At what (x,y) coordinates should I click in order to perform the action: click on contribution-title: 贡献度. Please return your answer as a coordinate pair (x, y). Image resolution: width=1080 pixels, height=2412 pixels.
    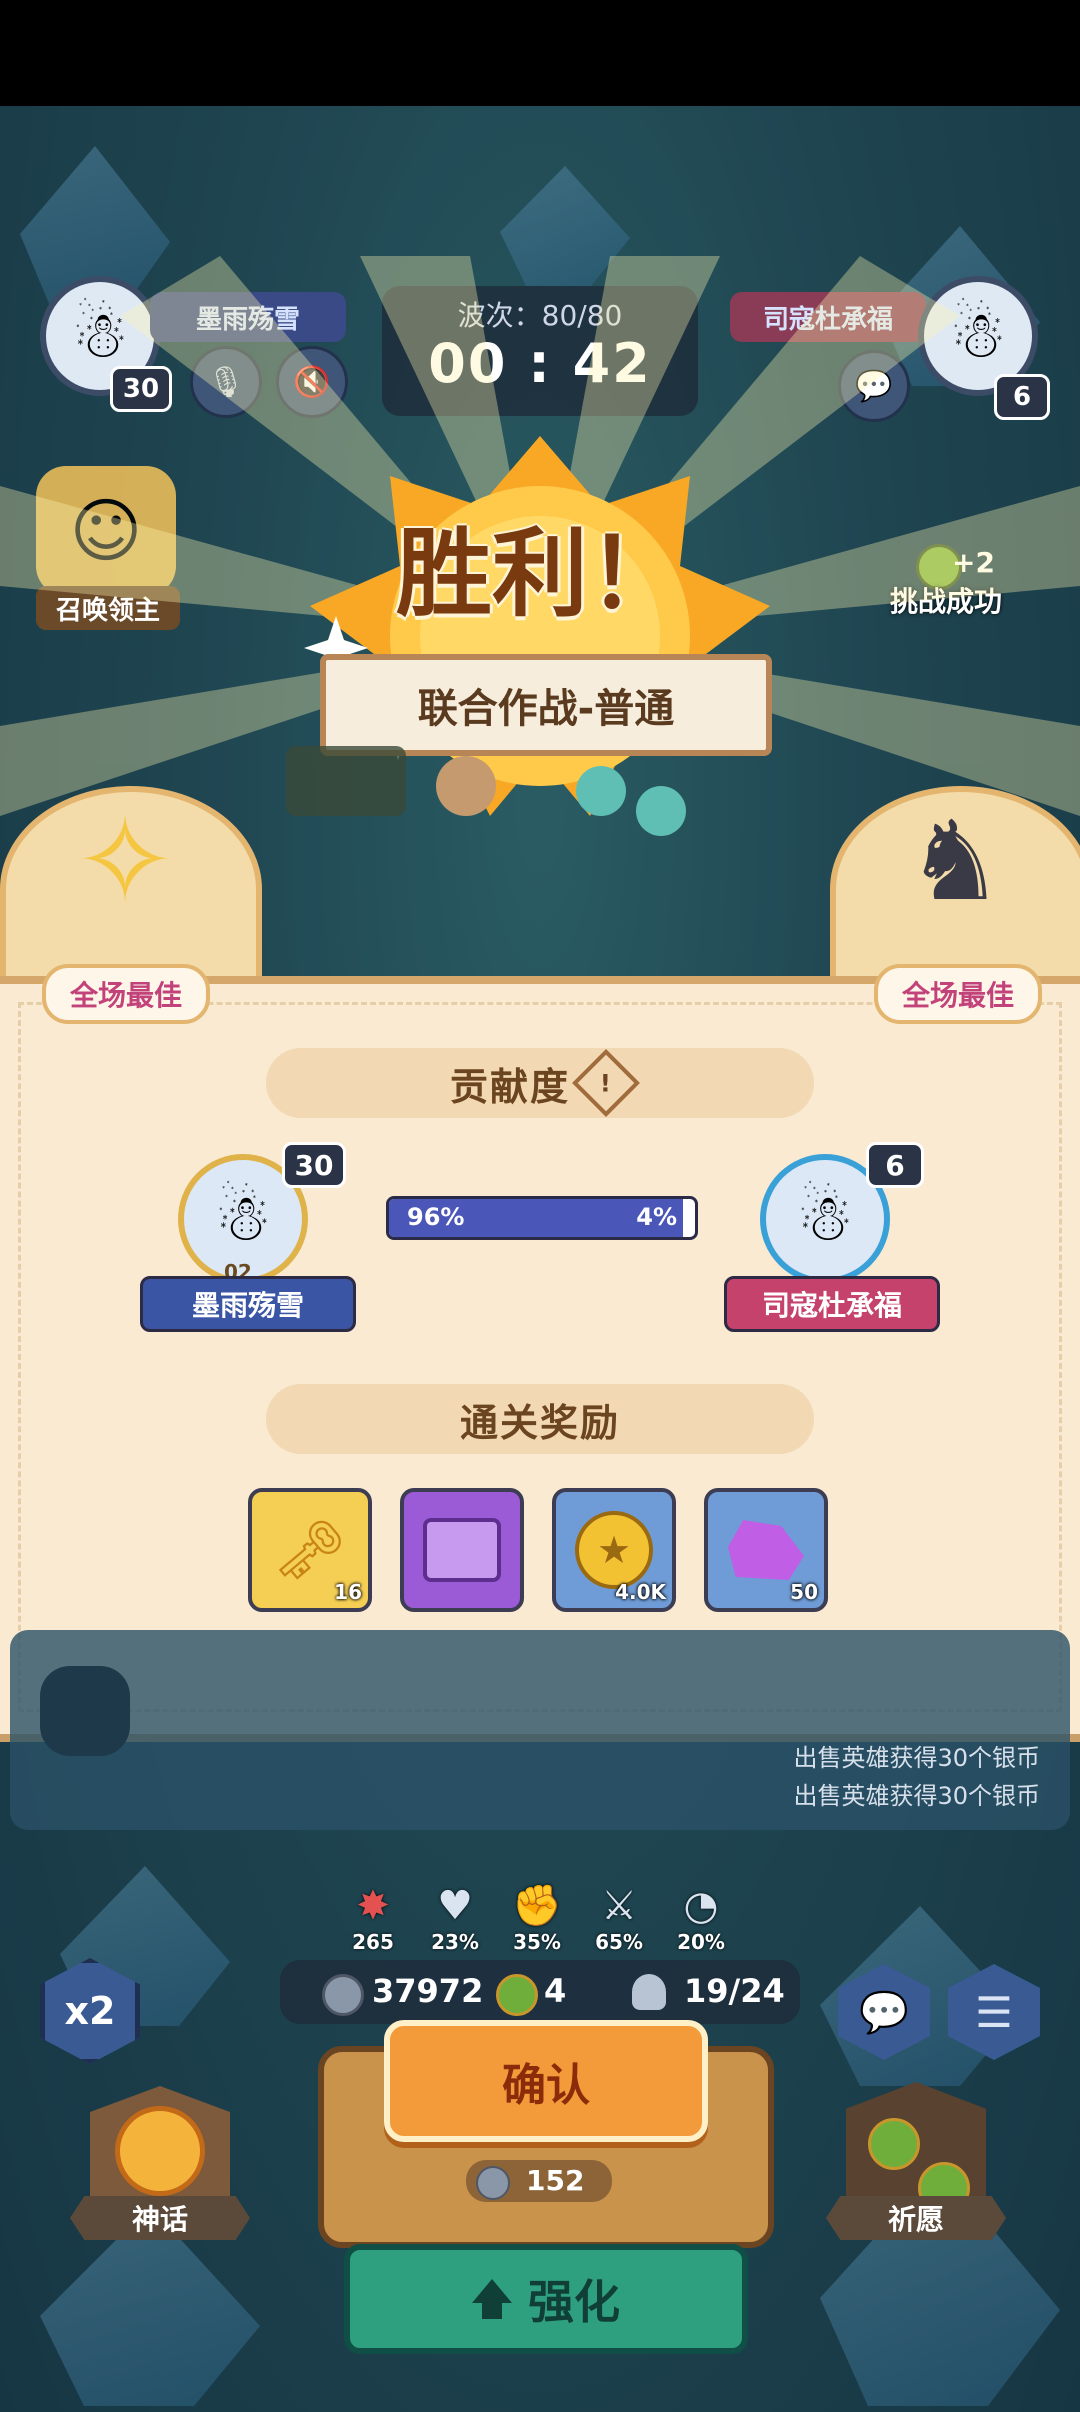
    Looking at the image, I should click on (509, 1086).